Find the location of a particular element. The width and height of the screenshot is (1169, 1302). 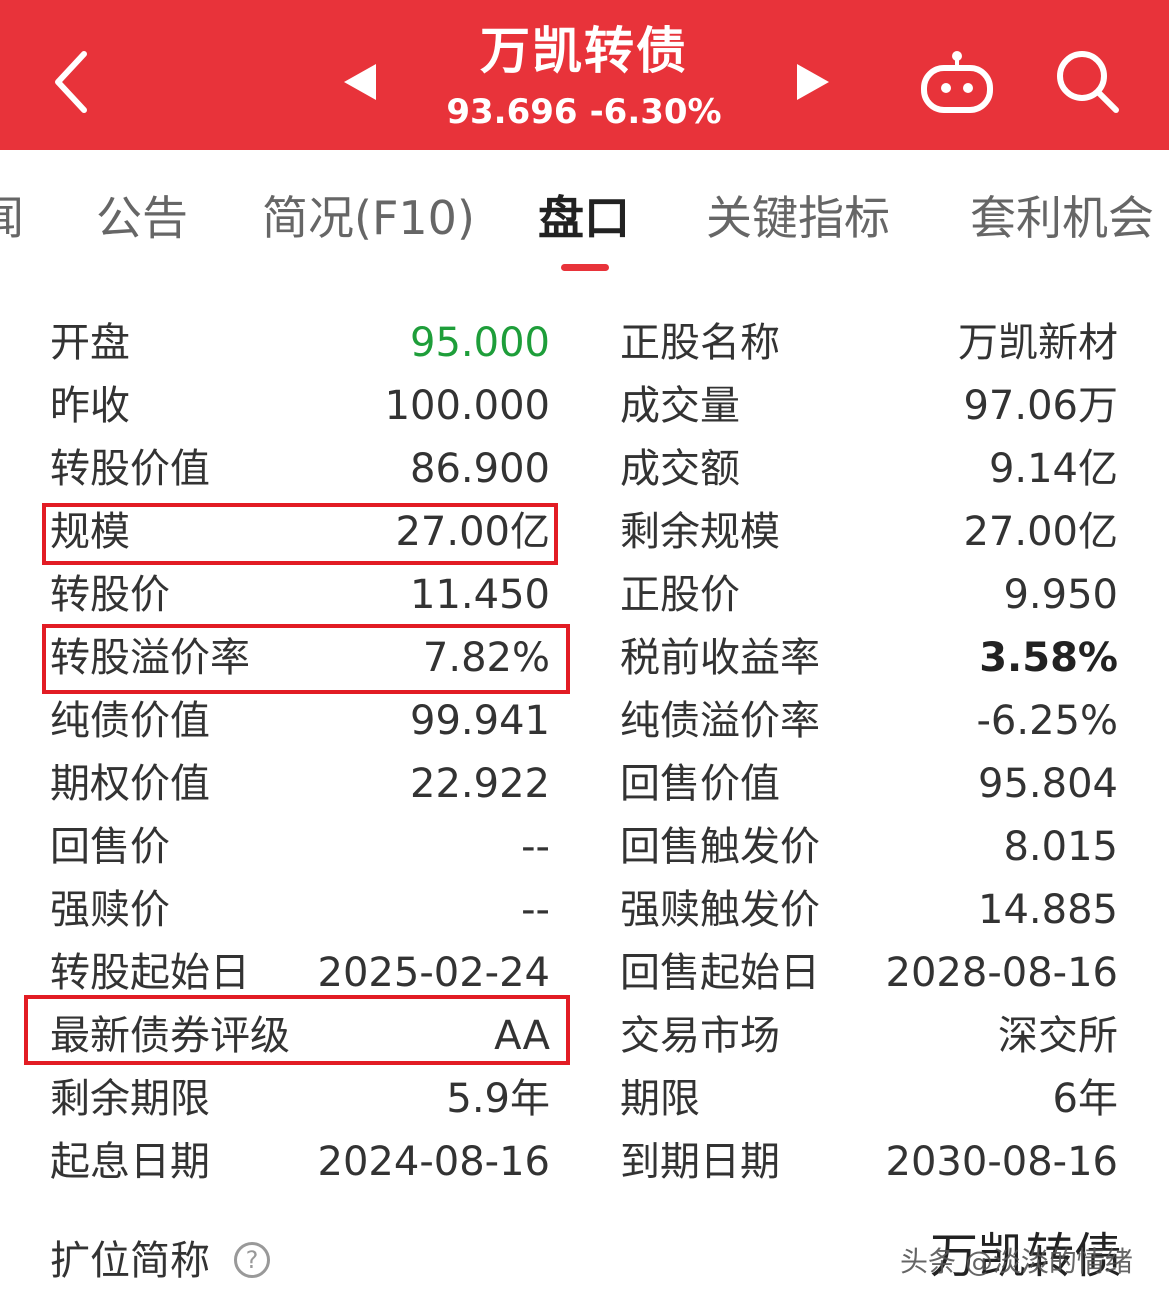

label-prev-close: 昨收 is located at coordinates (90, 406).